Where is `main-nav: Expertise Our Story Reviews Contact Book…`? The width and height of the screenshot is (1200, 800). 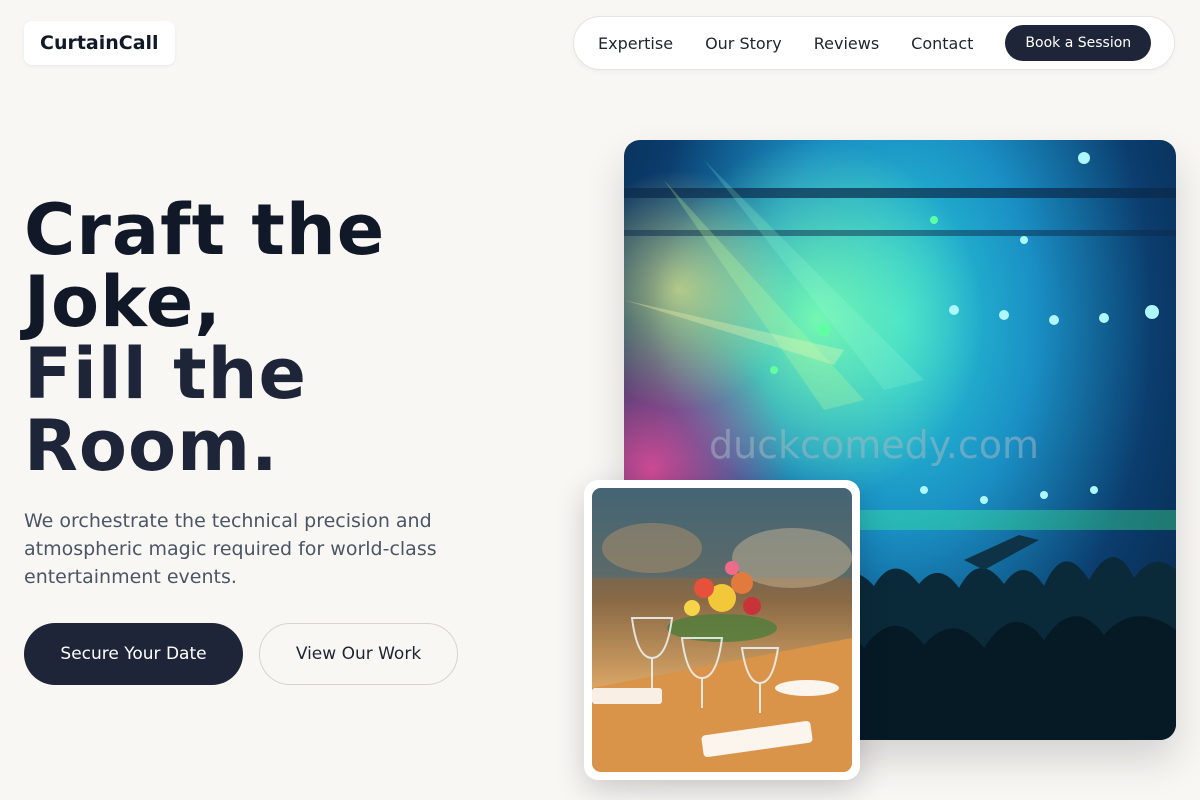 main-nav: Expertise Our Story Reviews Contact Book… is located at coordinates (874, 43).